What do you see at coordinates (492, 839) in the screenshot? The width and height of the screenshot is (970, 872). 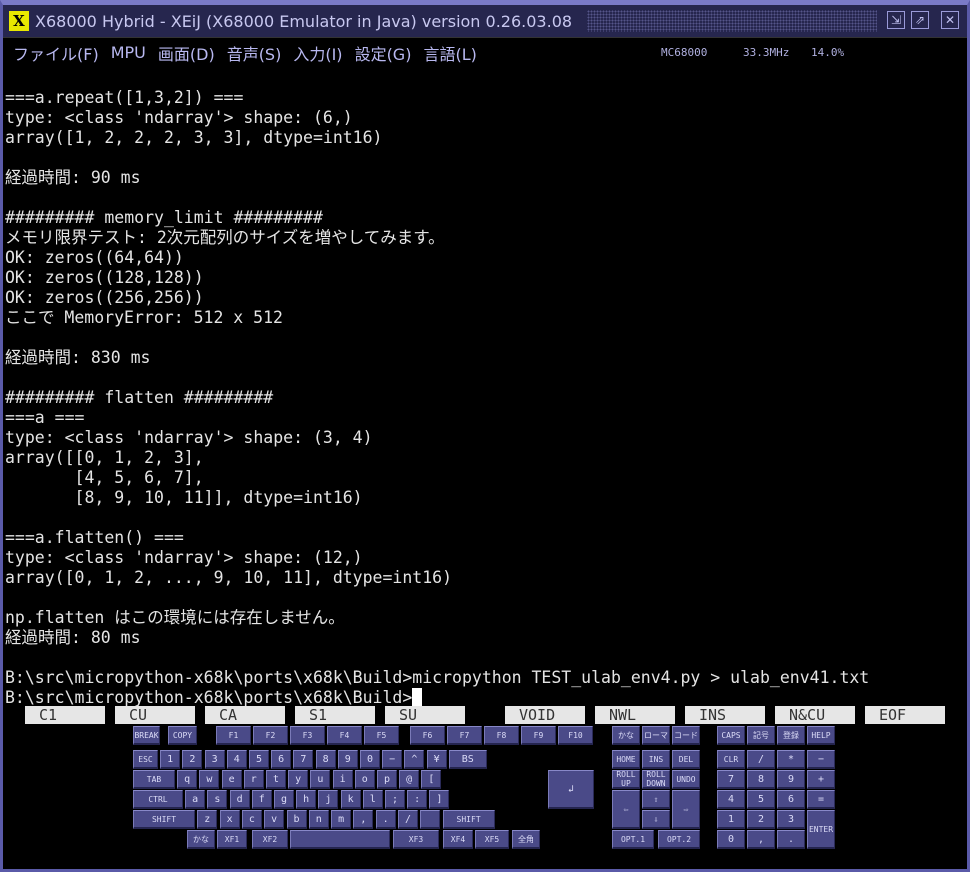 I see `key: XF5` at bounding box center [492, 839].